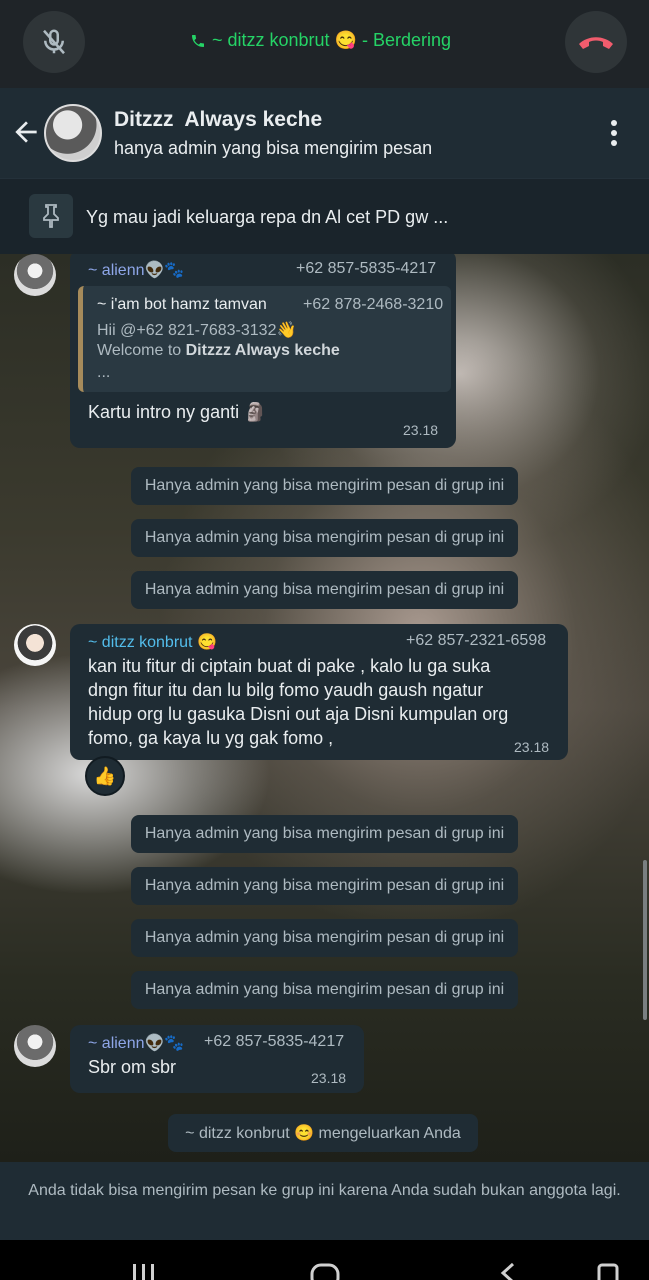 The image size is (649, 1280). I want to click on back-arrow-icon, so click(26, 132).